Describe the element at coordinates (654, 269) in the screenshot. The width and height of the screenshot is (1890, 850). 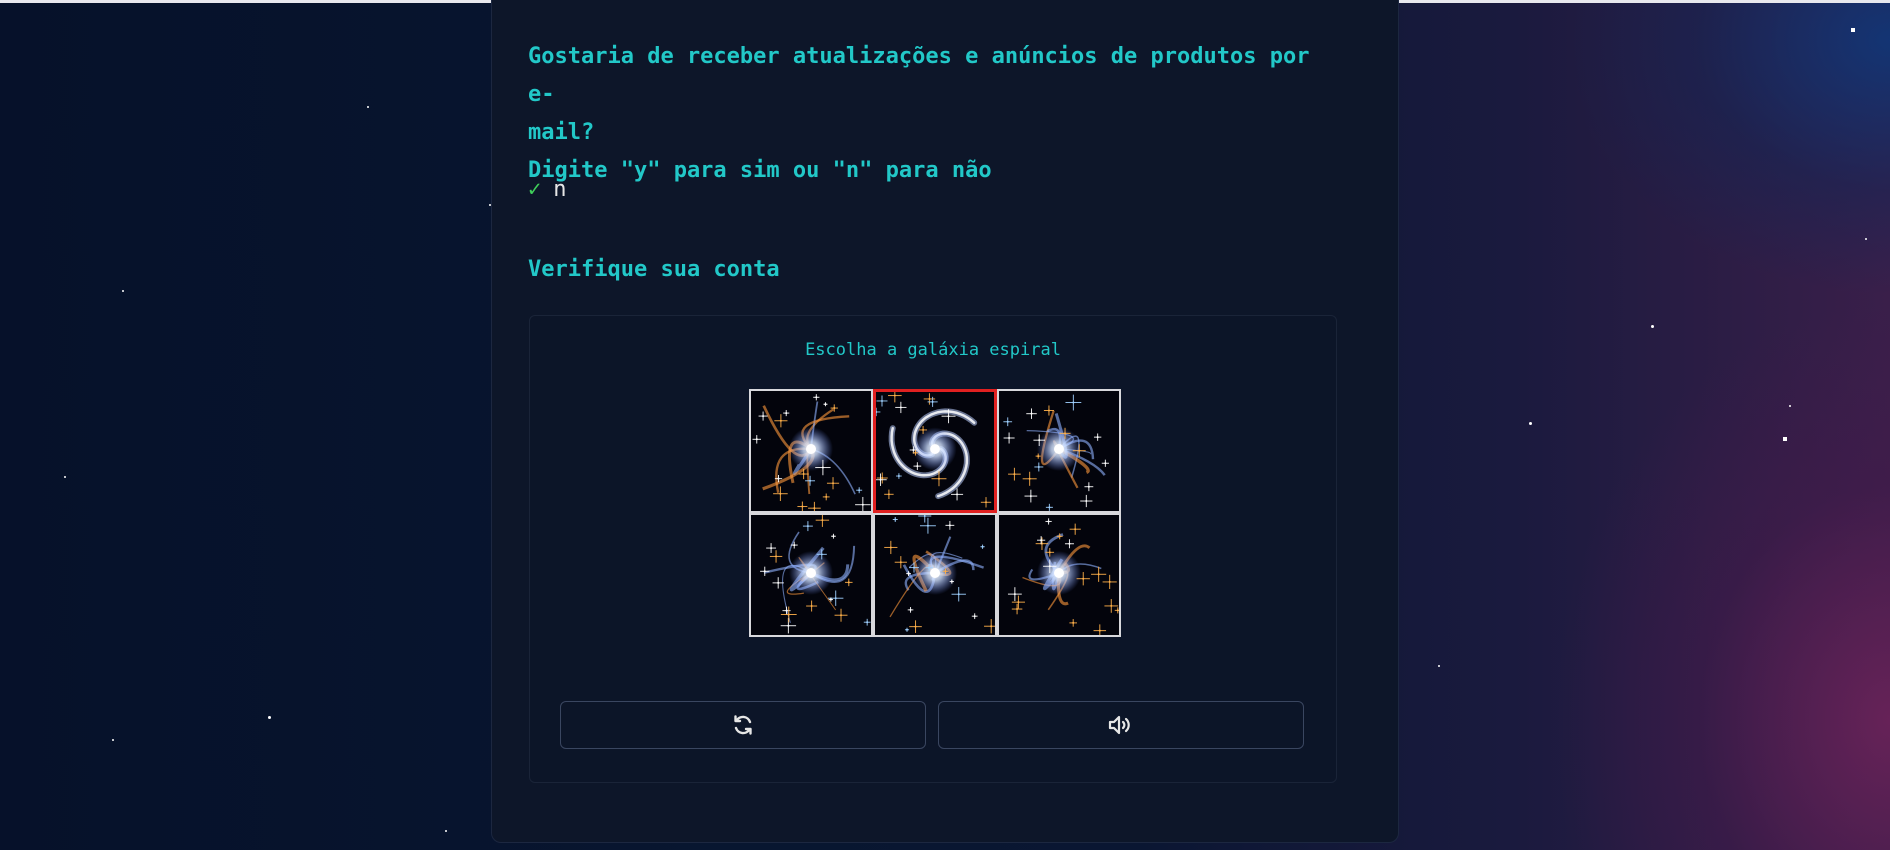
I see `verify-account-title: Verifique sua conta` at that location.